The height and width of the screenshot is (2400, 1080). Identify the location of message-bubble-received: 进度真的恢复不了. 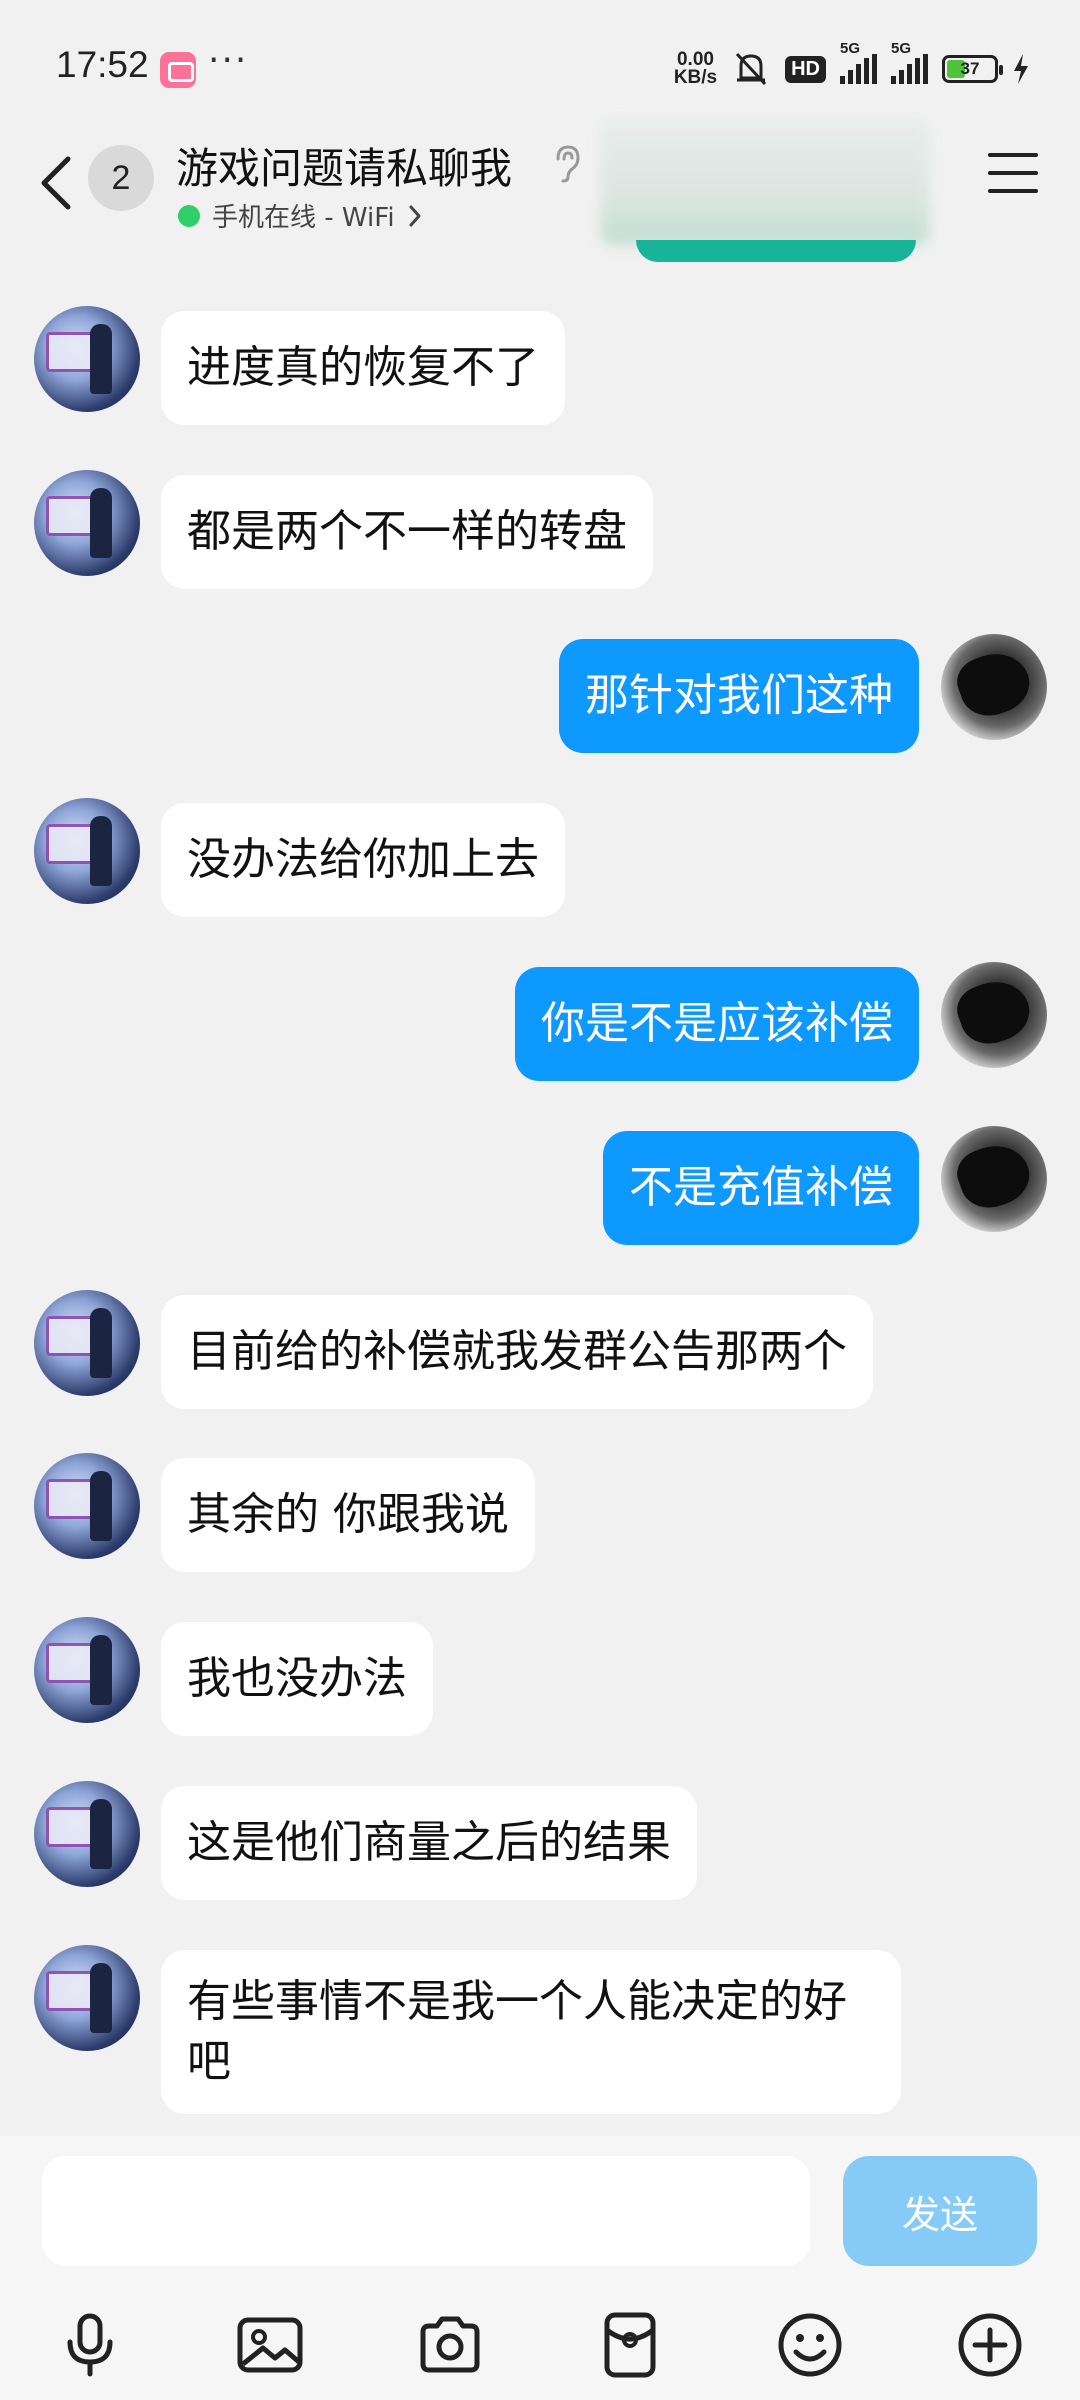
(363, 368).